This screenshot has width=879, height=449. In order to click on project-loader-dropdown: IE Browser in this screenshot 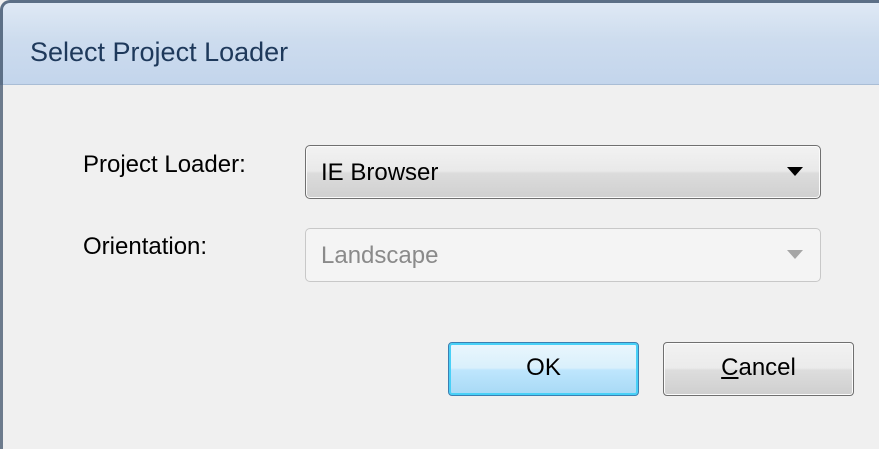, I will do `click(563, 172)`.